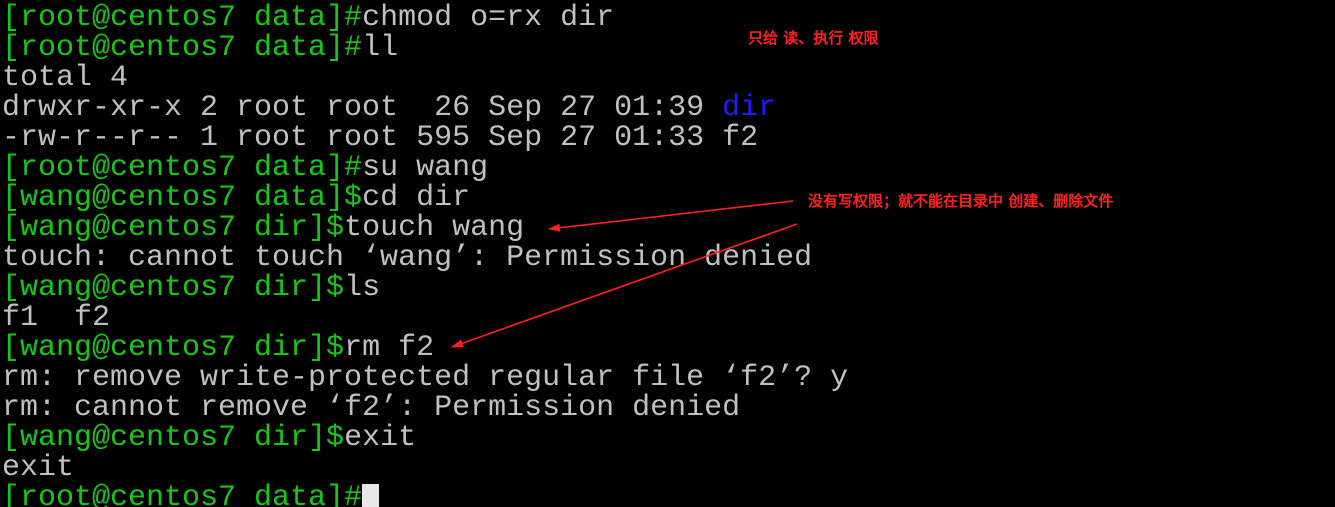  I want to click on terminal-line: [root@centos7 data]#, so click(191, 494).